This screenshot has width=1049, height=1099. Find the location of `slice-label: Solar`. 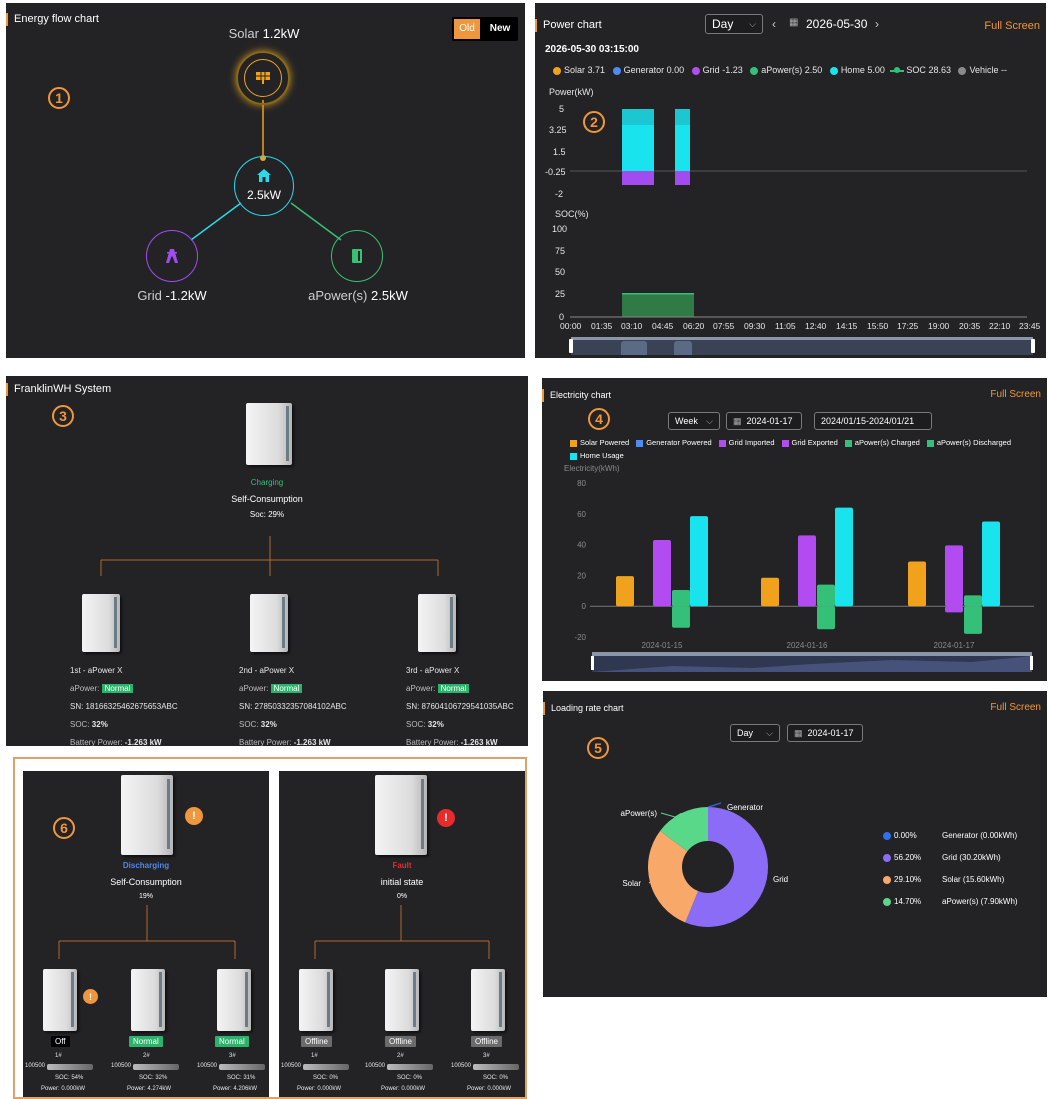

slice-label: Solar is located at coordinates (631, 883).